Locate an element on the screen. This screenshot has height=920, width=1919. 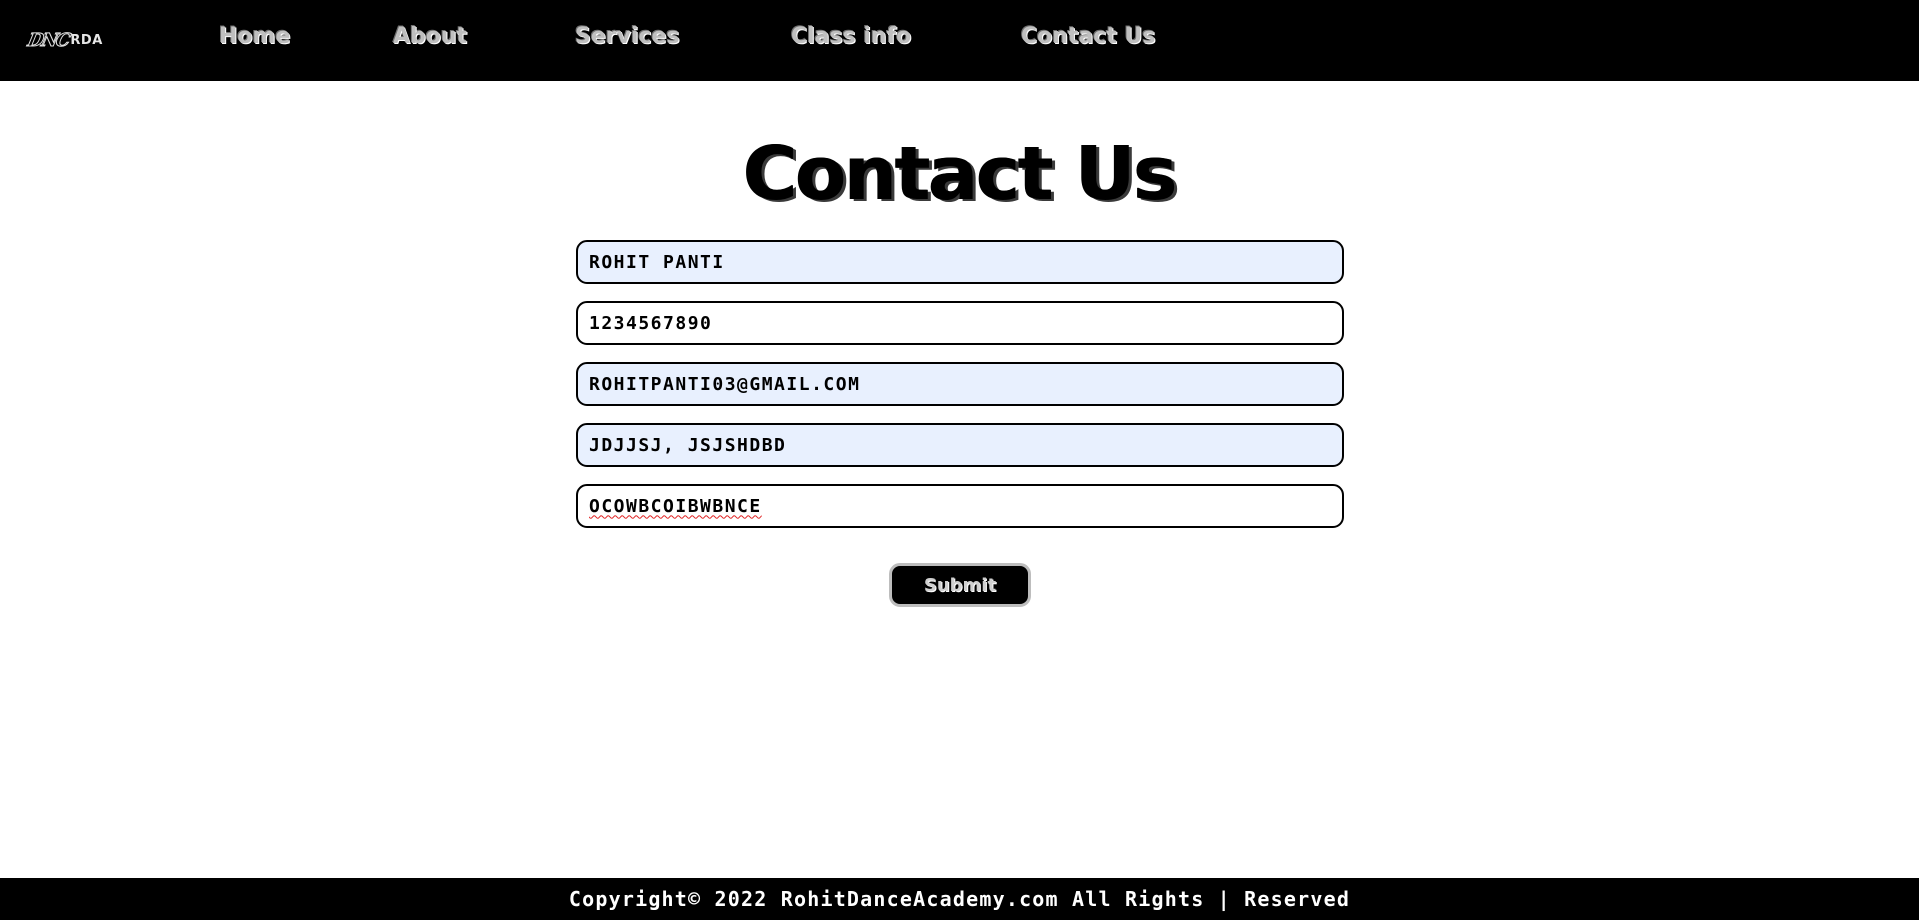
nav-home-link: Home is located at coordinates (254, 36).